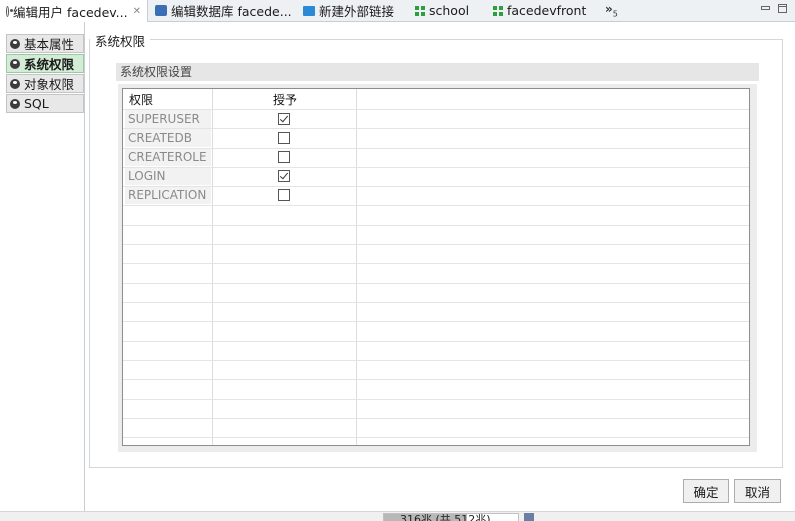  I want to click on tab-new-external-link: 新建外部链接, so click(348, 10).